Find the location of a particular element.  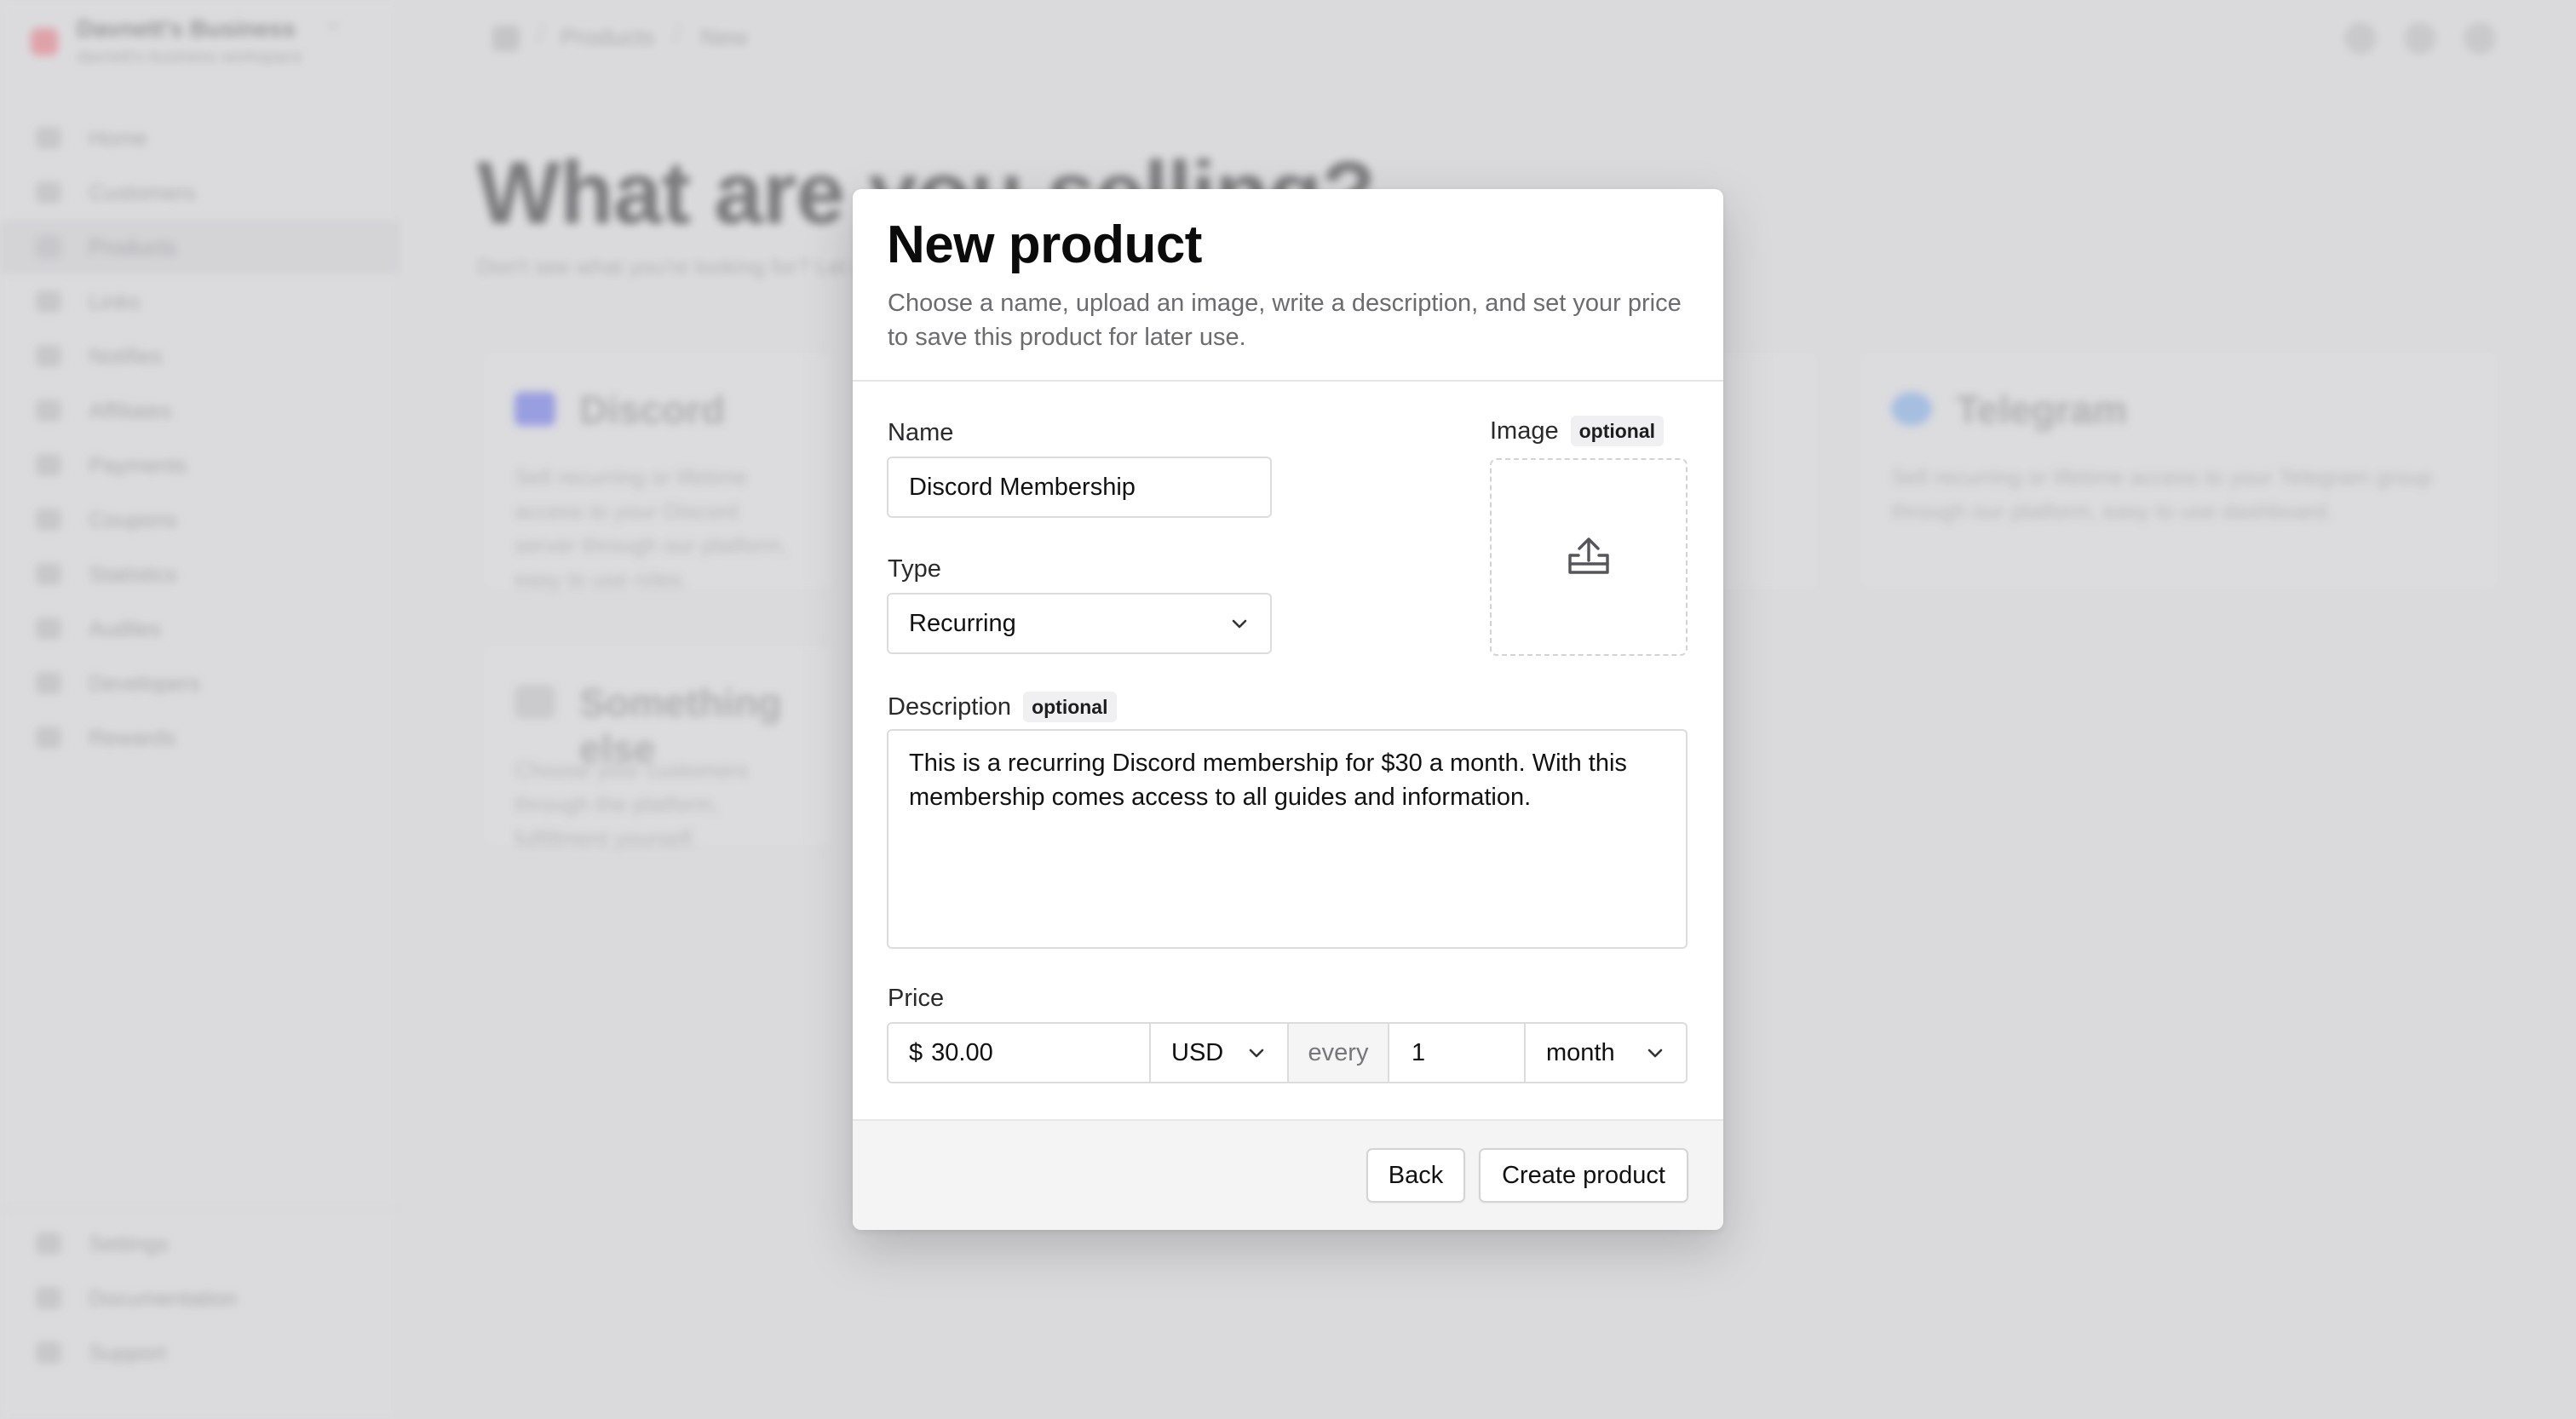

back-button: Back is located at coordinates (1416, 1176).